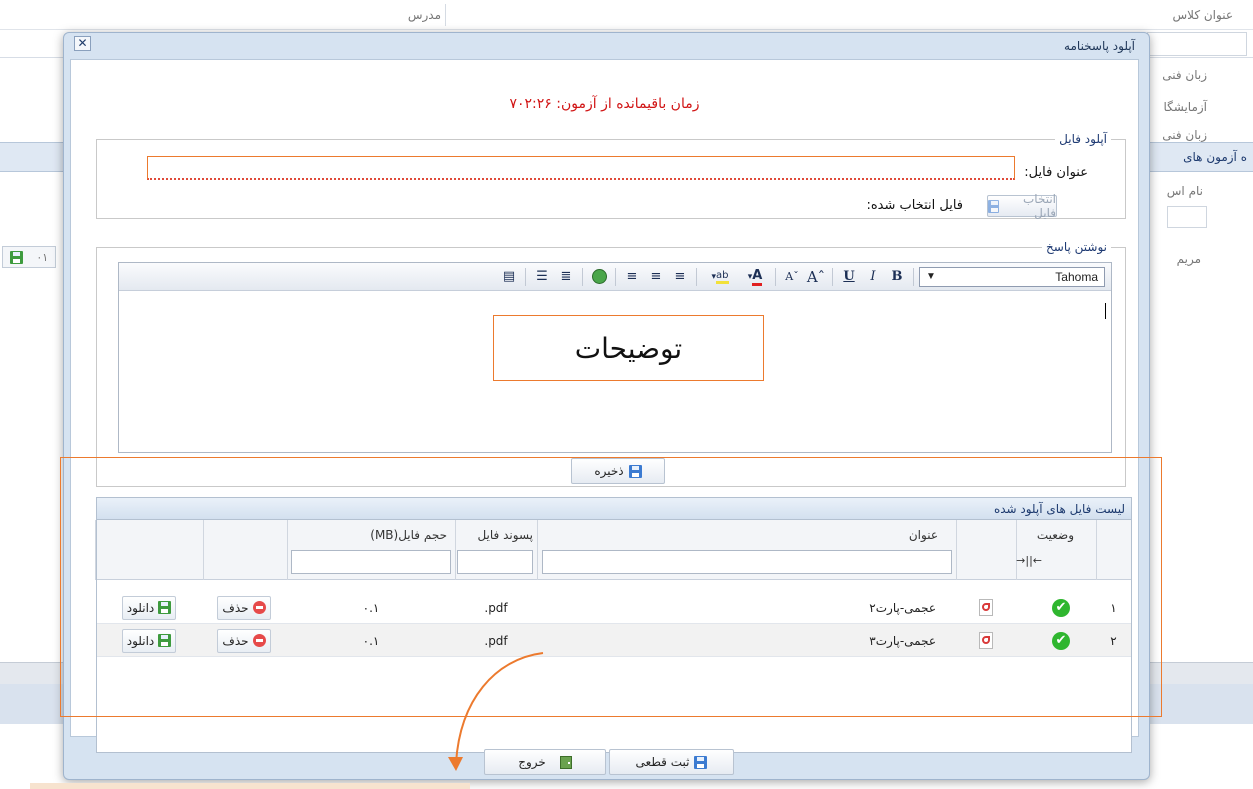 The image size is (1253, 789). What do you see at coordinates (16, 257) in the screenshot?
I see `bg-save-icon` at bounding box center [16, 257].